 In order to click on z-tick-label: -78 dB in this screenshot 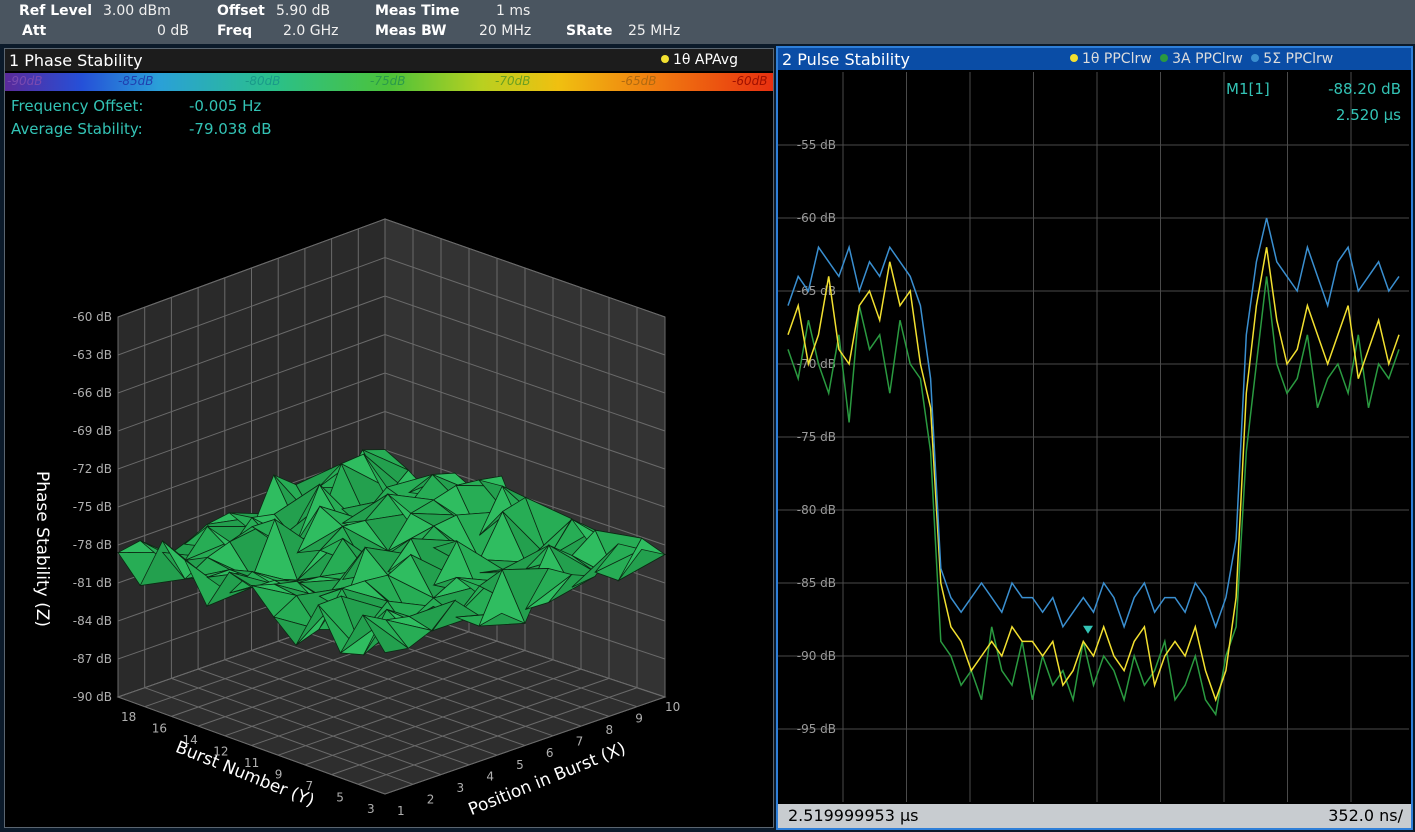, I will do `click(92, 545)`.